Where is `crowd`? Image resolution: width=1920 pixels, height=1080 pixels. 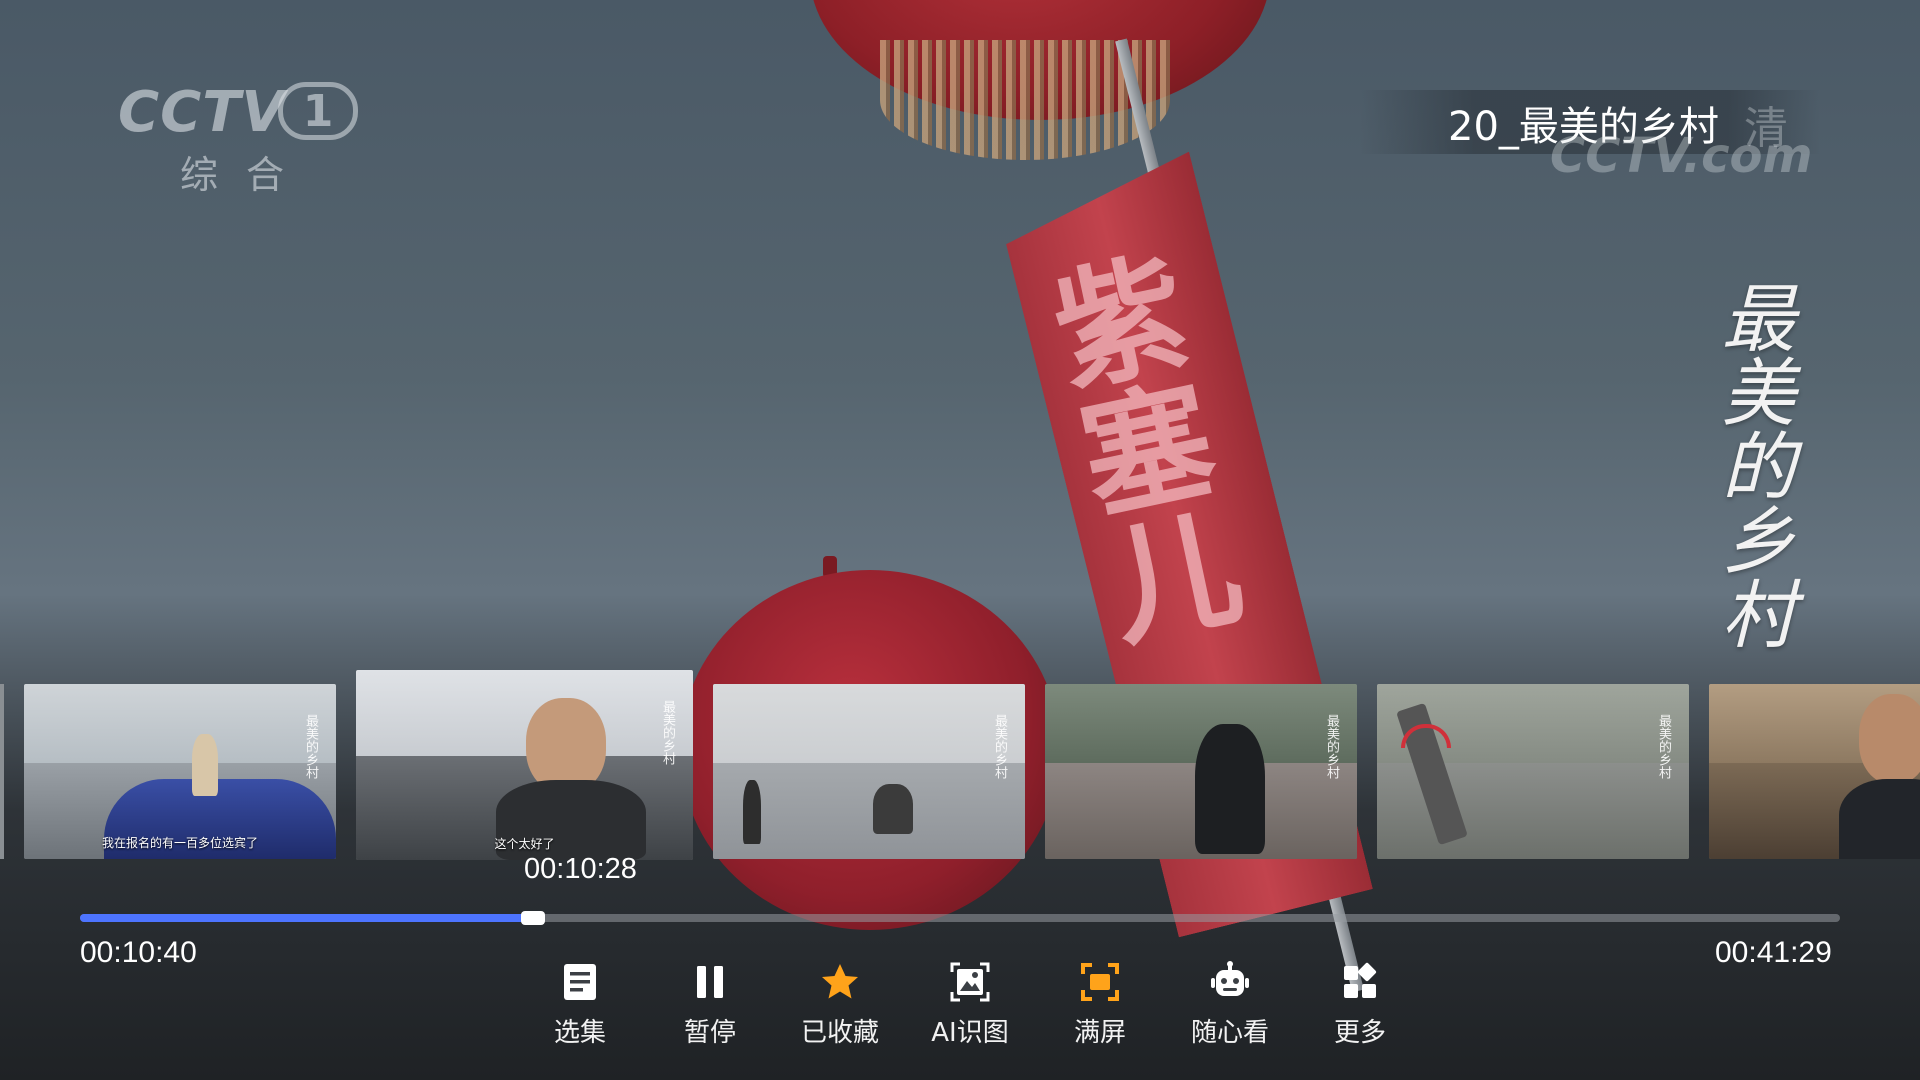
crowd is located at coordinates (893, 809).